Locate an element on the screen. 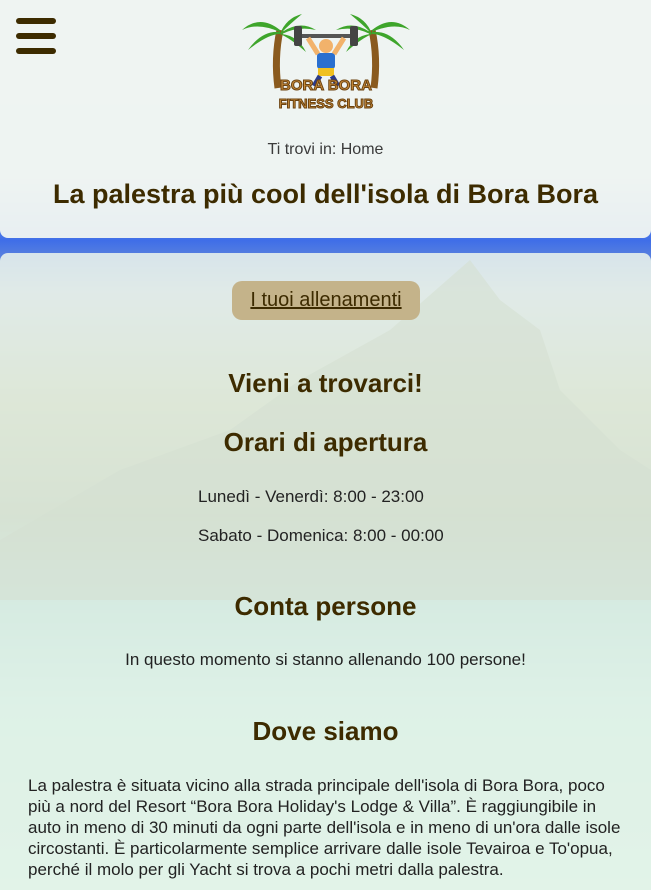 This screenshot has height=890, width=651. breadcrumb: Ti trovi in: Home is located at coordinates (325, 150).